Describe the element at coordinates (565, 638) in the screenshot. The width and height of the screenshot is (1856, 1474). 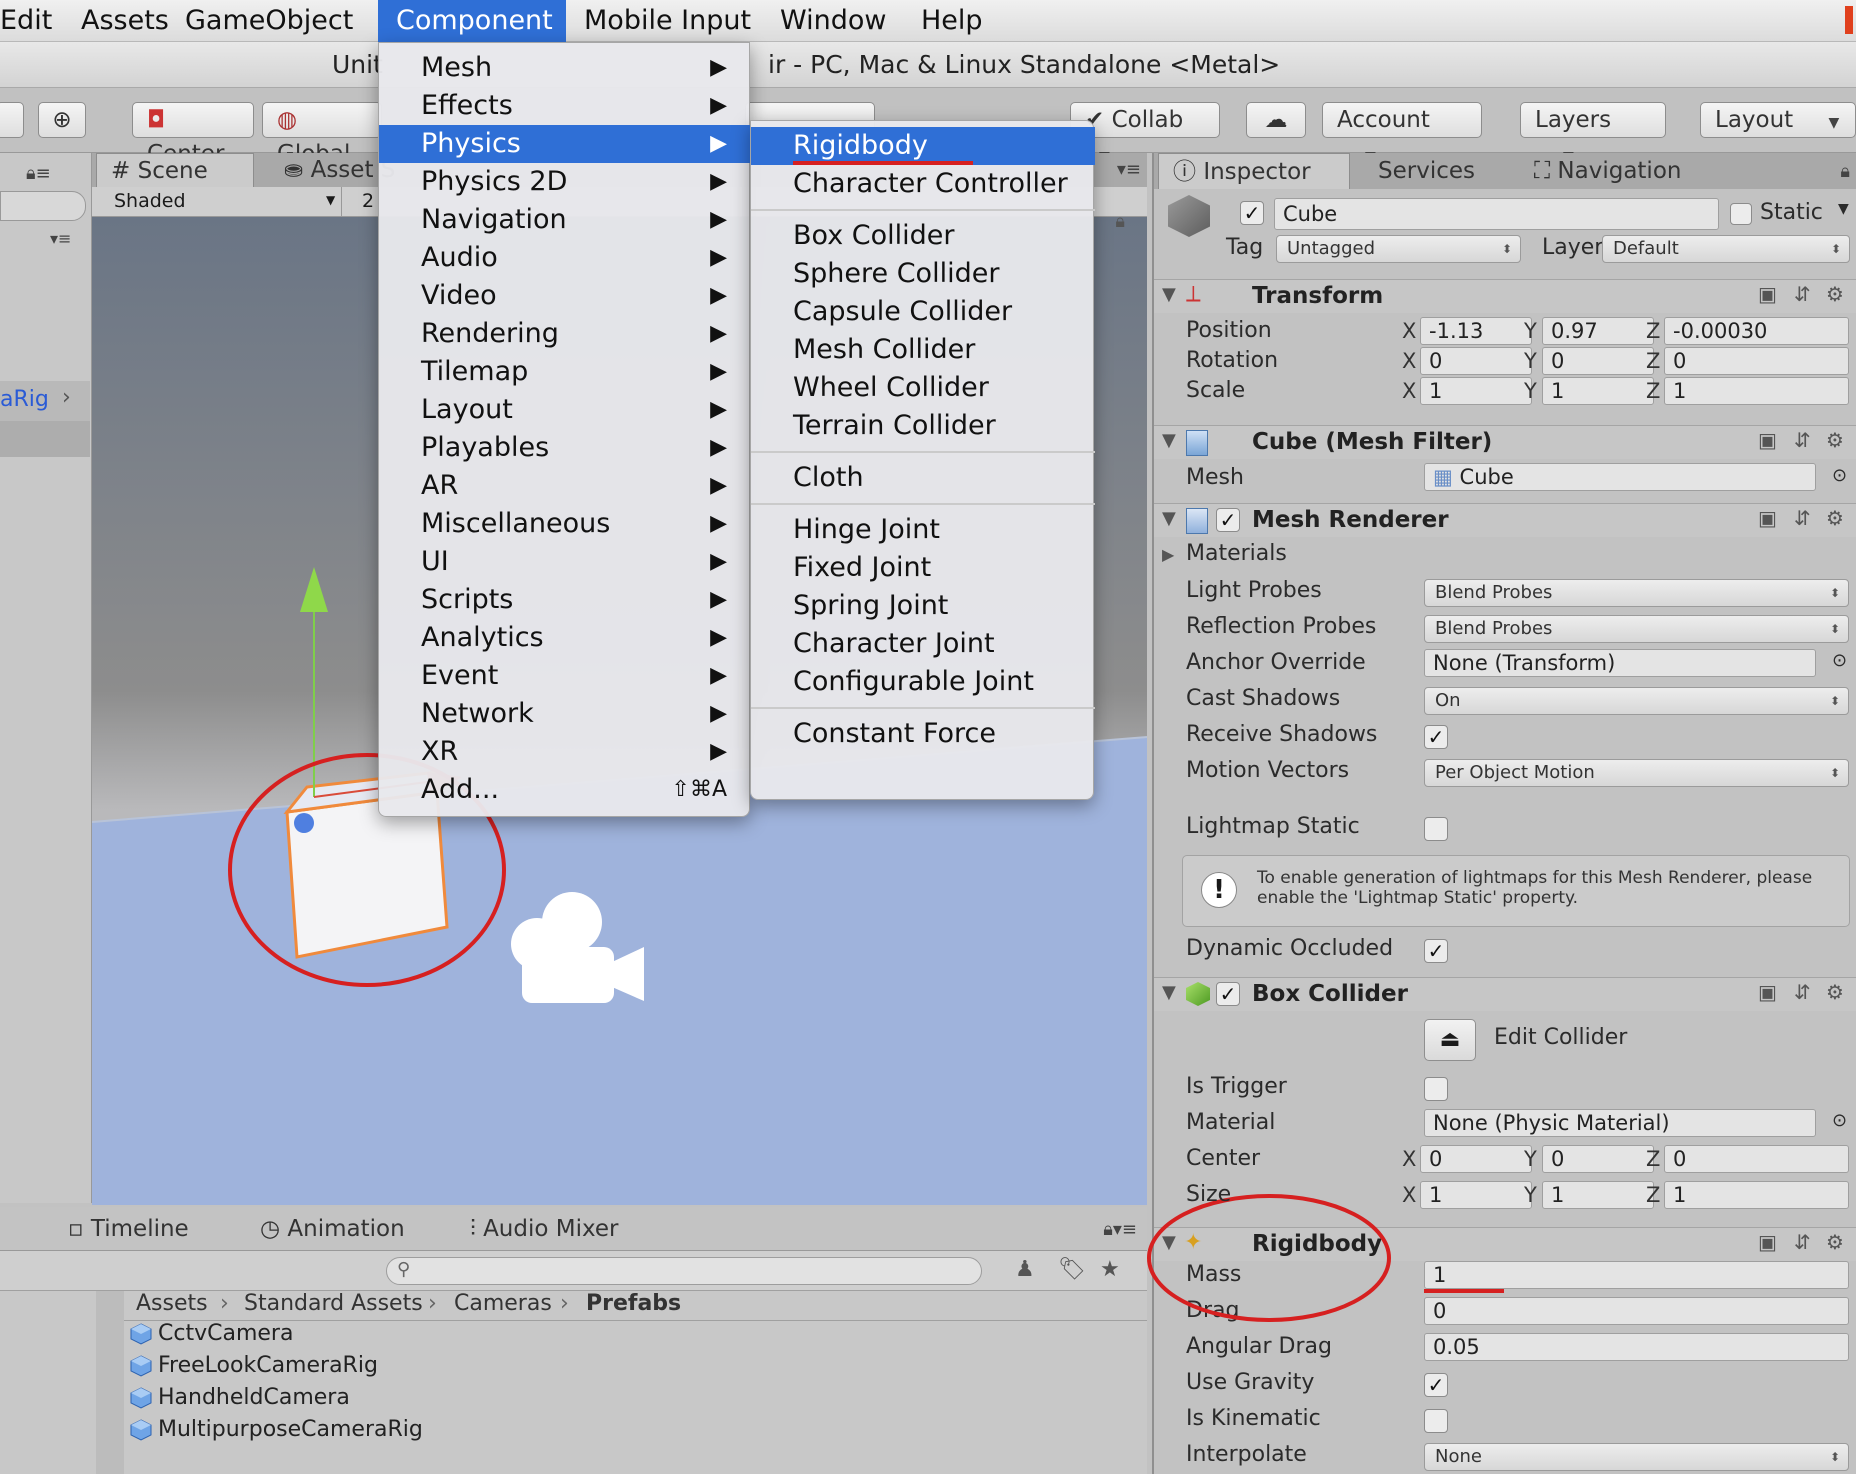
I see `menu-item-analytics: Analytics ▶` at that location.